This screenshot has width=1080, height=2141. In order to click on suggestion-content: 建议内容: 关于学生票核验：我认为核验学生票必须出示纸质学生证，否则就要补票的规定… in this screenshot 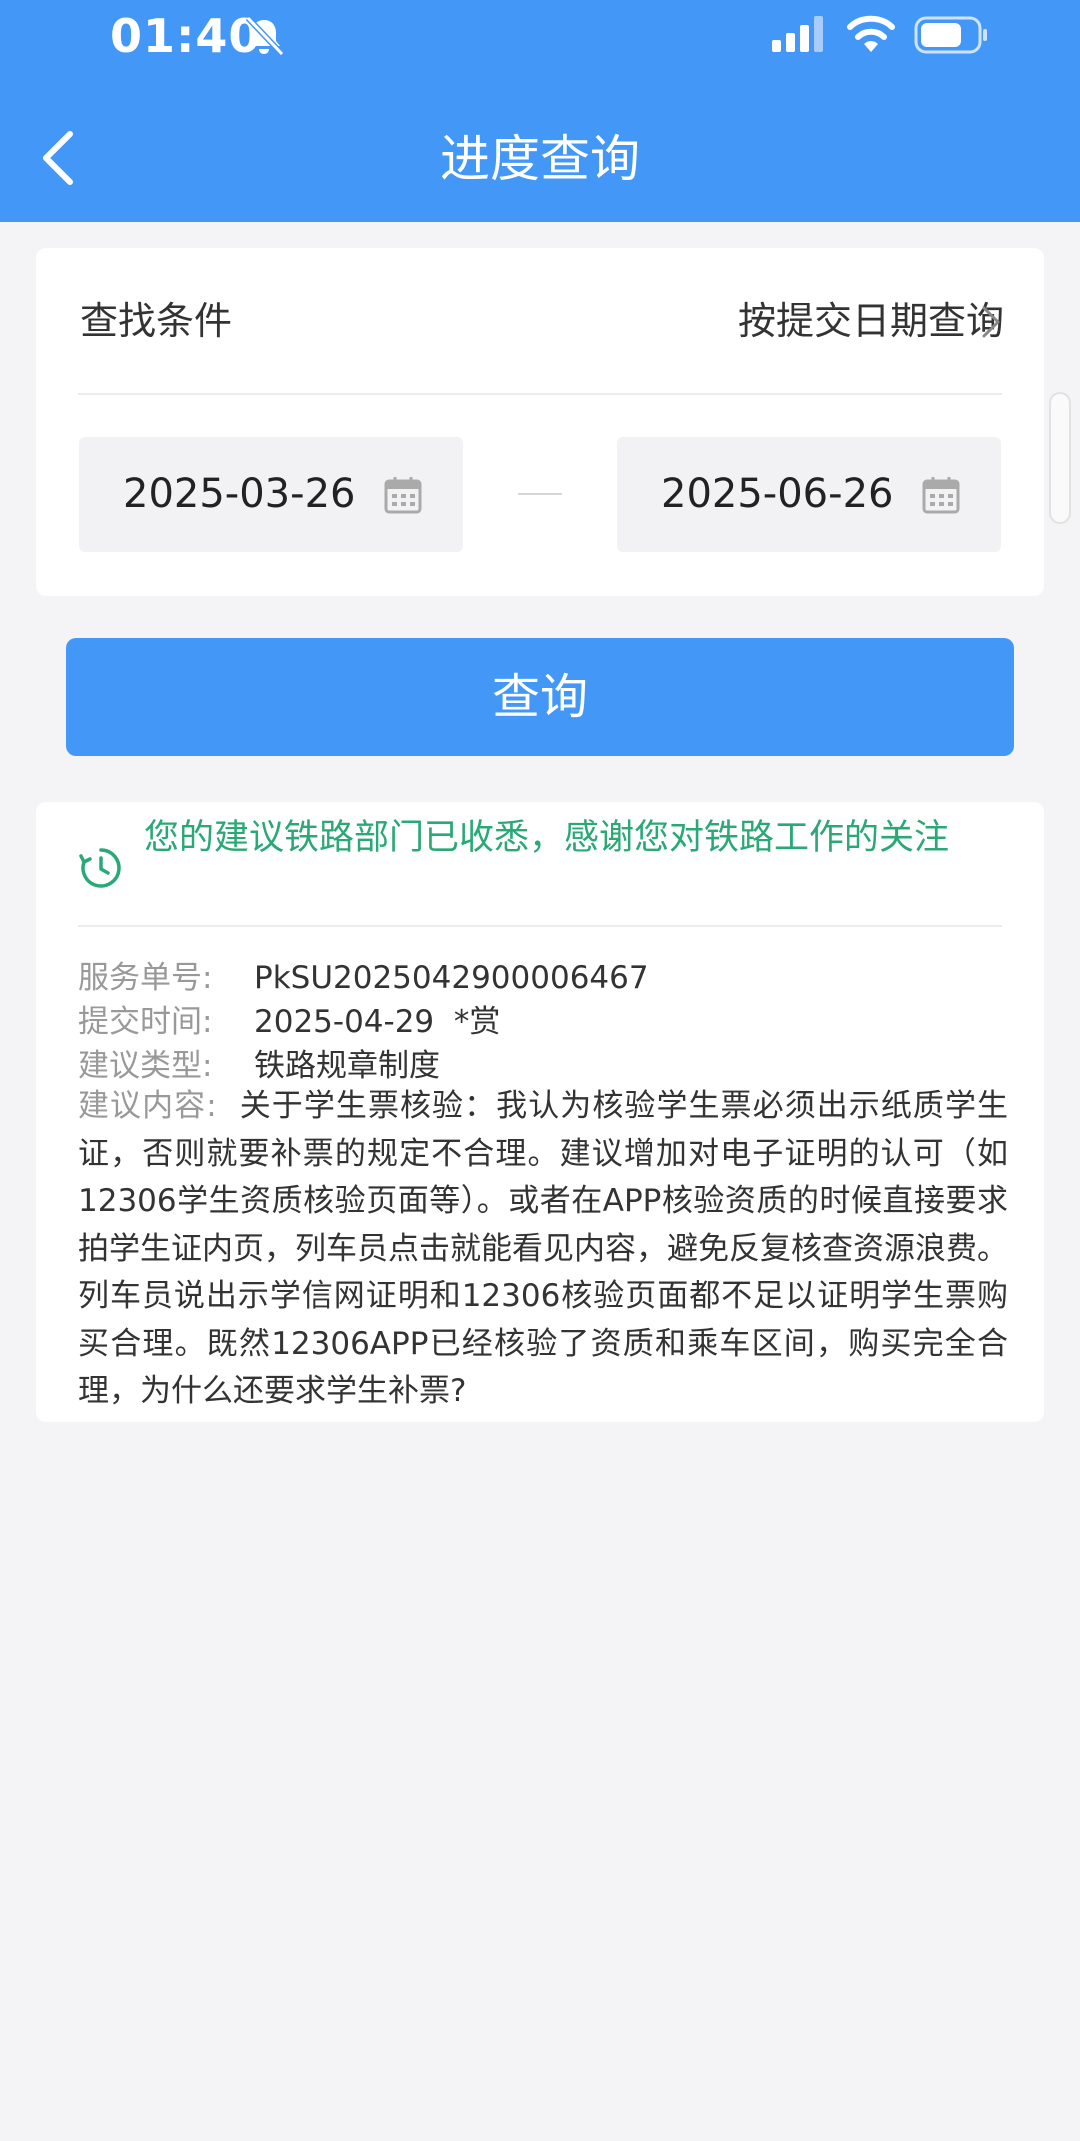, I will do `click(543, 1249)`.